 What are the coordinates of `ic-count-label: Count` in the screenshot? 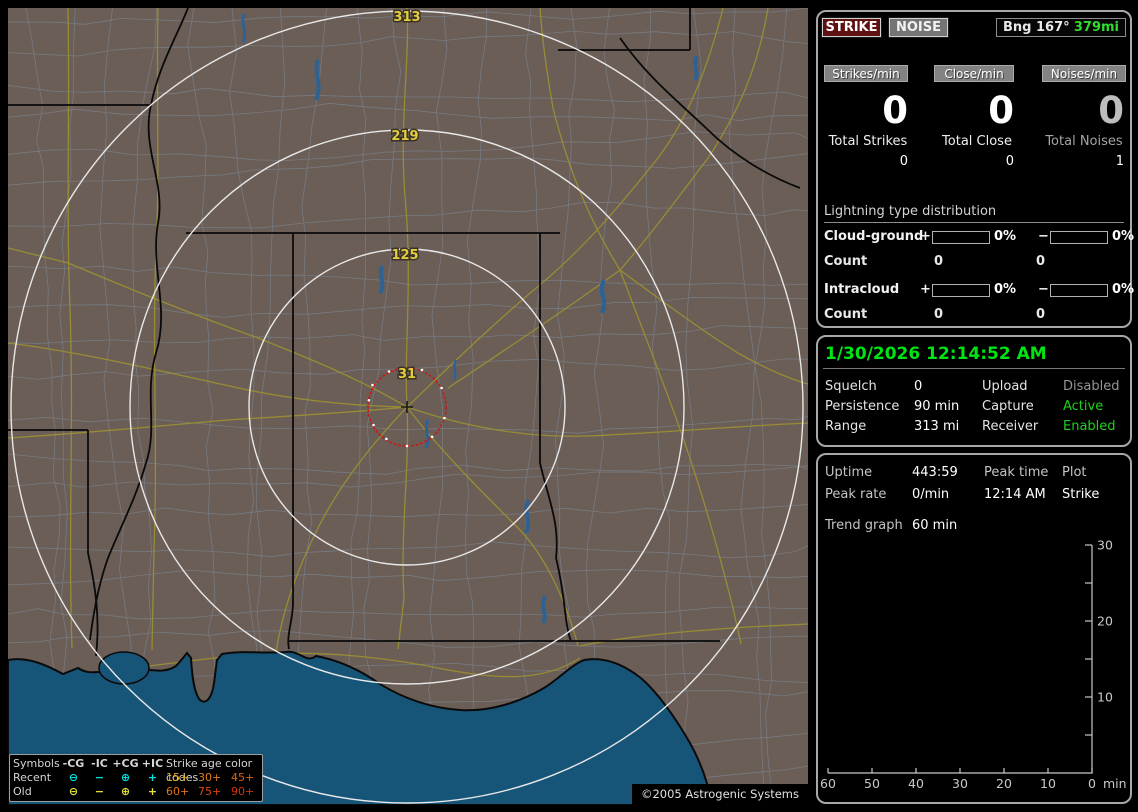 It's located at (846, 314).